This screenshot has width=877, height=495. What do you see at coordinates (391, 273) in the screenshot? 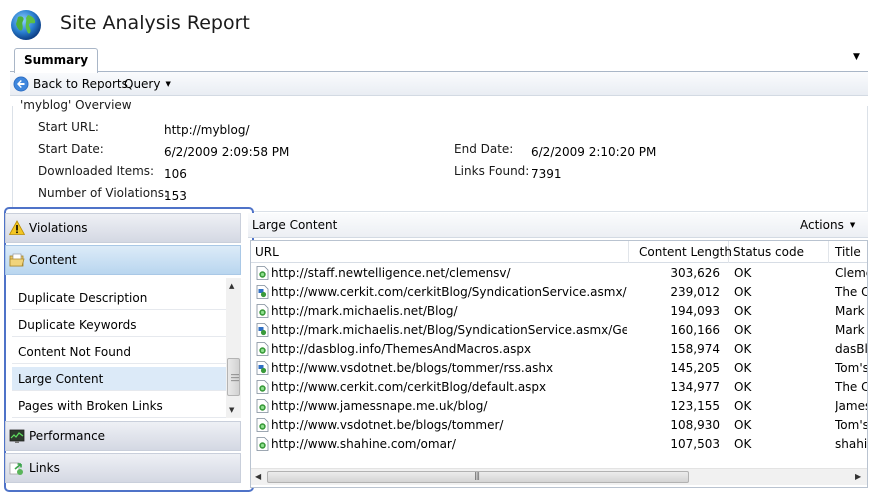
I see `url-cell: http://staff.newtelligence.net/clemensv/` at bounding box center [391, 273].